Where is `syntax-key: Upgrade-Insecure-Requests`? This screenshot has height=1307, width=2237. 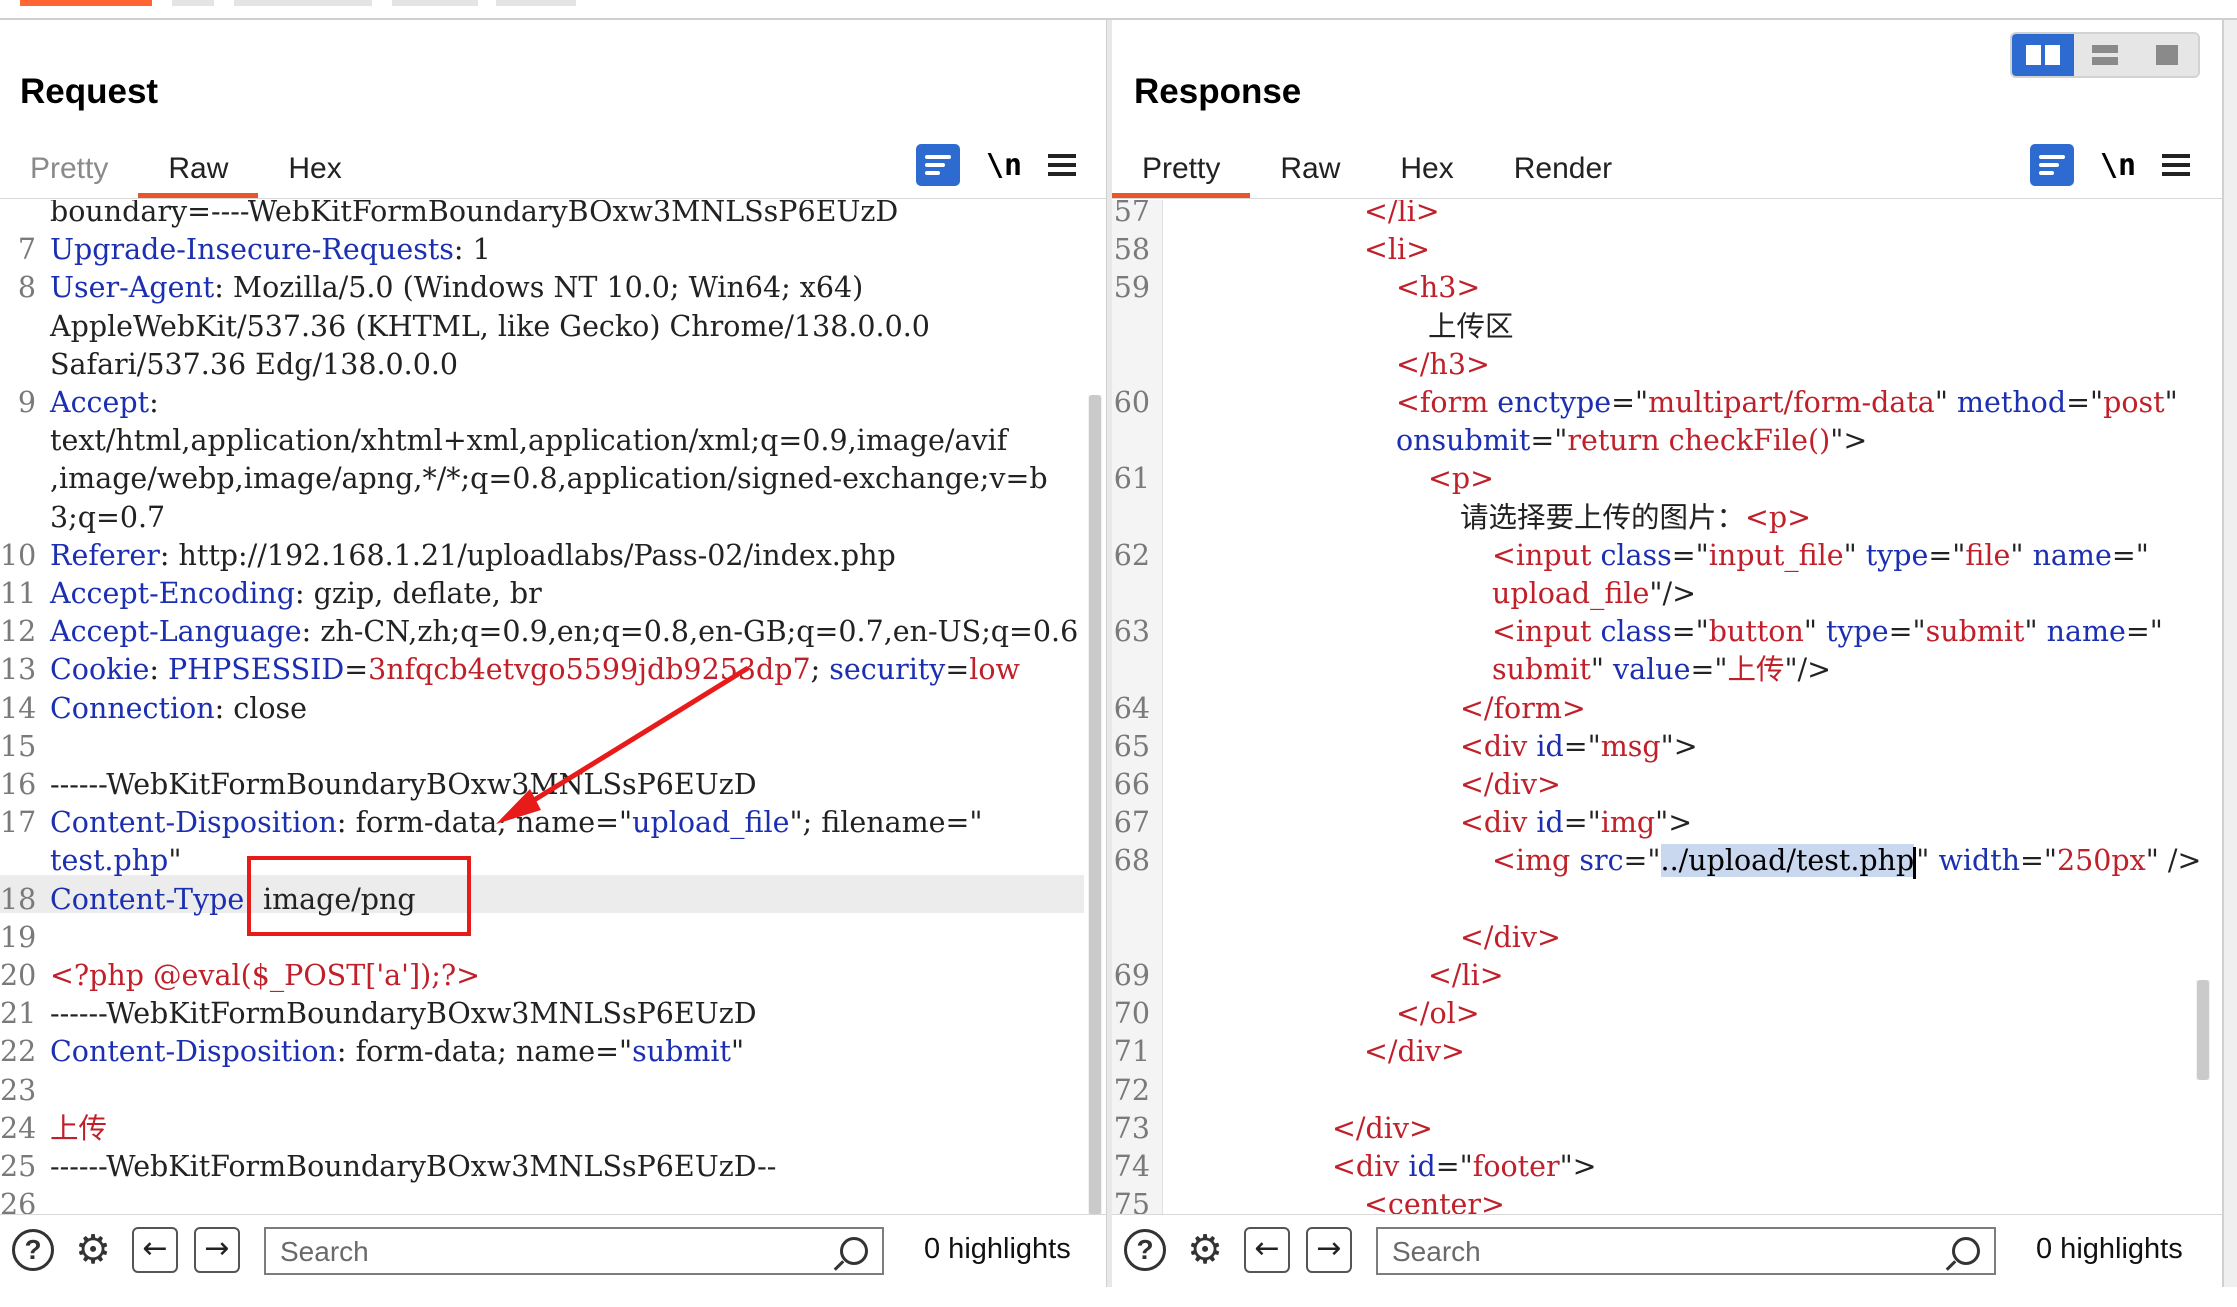 syntax-key: Upgrade-Insecure-Requests is located at coordinates (252, 250).